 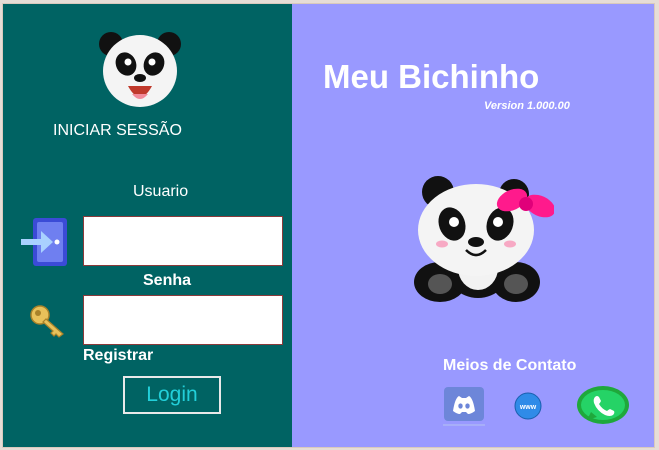 I want to click on svg-text: www, so click(x=528, y=407).